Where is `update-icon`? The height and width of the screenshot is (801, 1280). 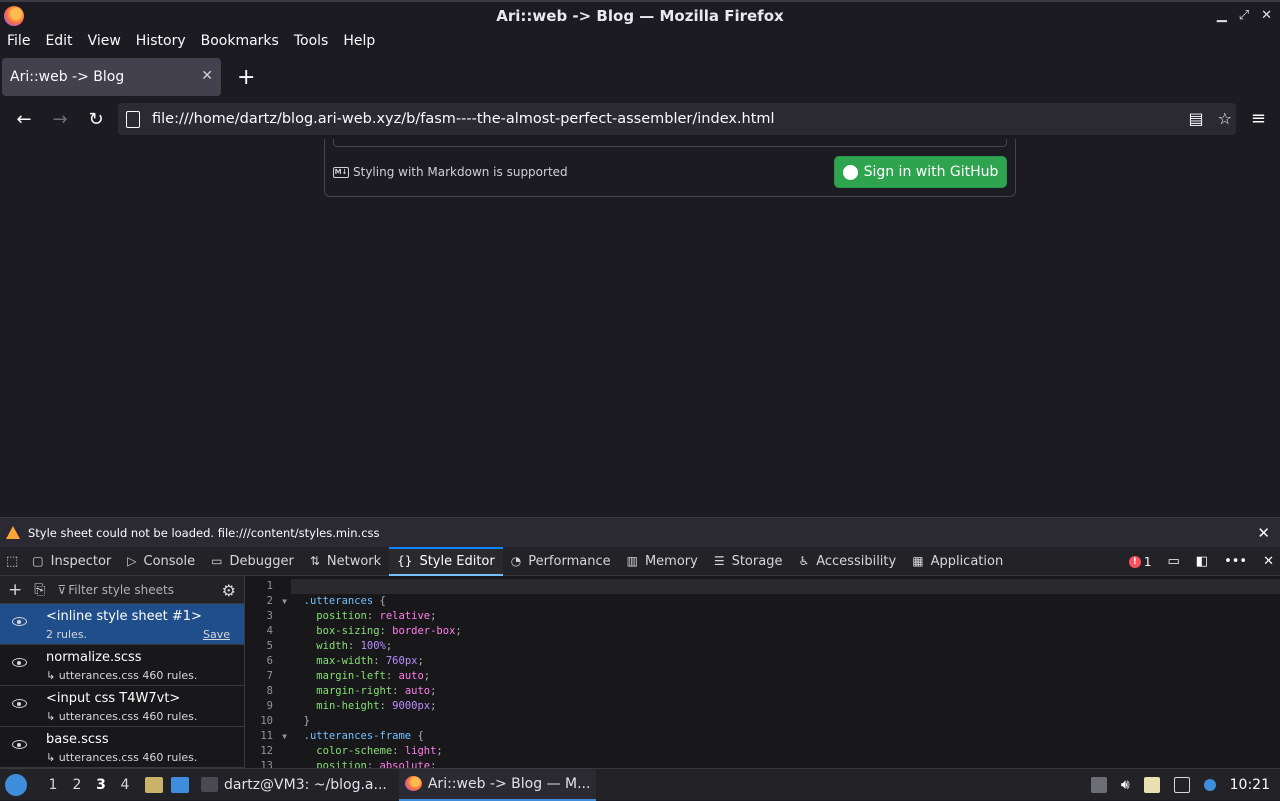 update-icon is located at coordinates (1209, 785).